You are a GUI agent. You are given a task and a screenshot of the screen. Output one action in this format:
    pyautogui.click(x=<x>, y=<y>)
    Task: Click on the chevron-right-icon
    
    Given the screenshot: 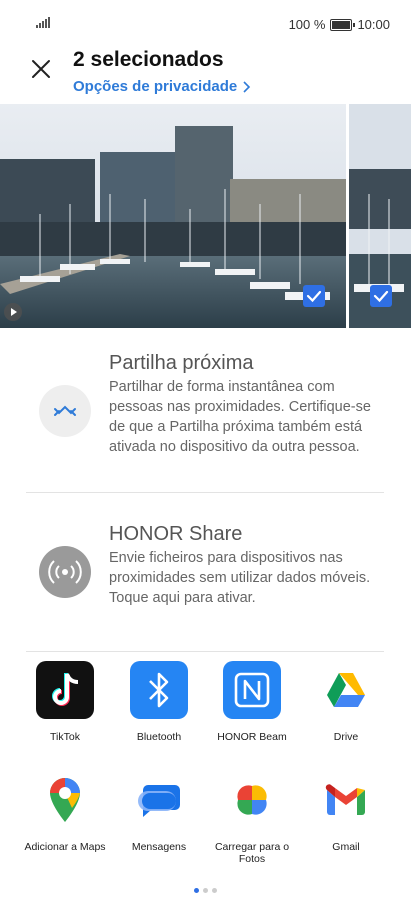 What is the action you would take?
    pyautogui.click(x=247, y=86)
    